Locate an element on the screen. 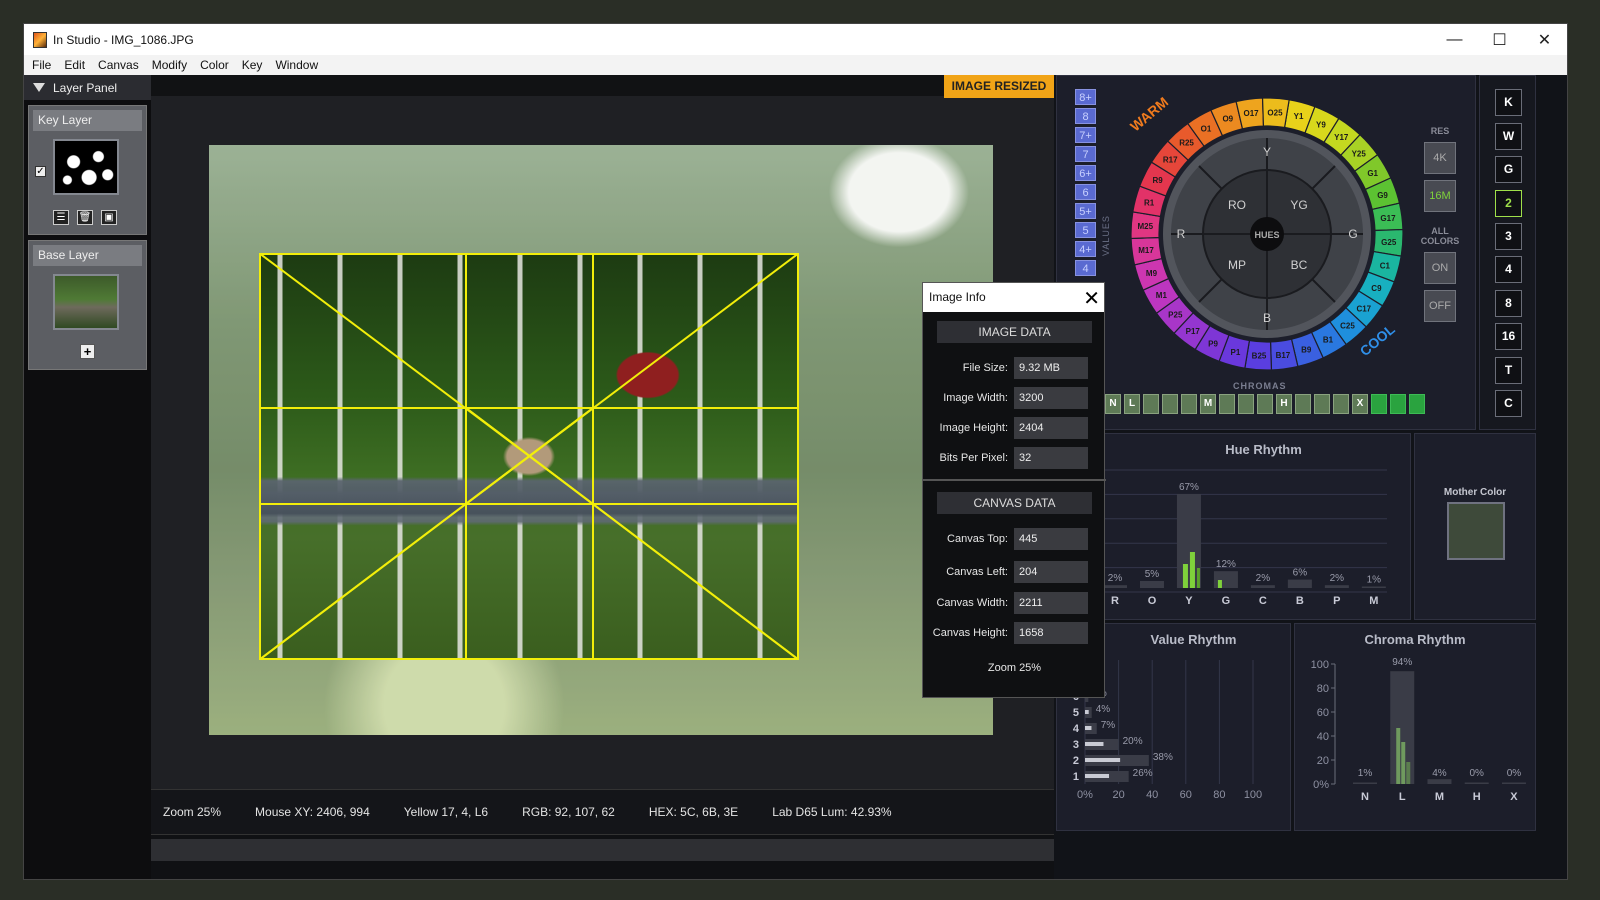  axis-g: G is located at coordinates (1352, 234).